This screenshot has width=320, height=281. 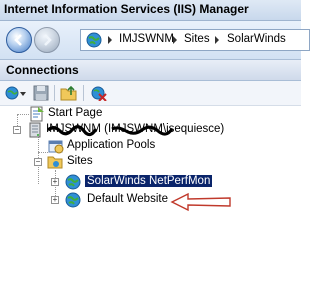 What do you see at coordinates (16, 93) in the screenshot?
I see `connect-globe-icon` at bounding box center [16, 93].